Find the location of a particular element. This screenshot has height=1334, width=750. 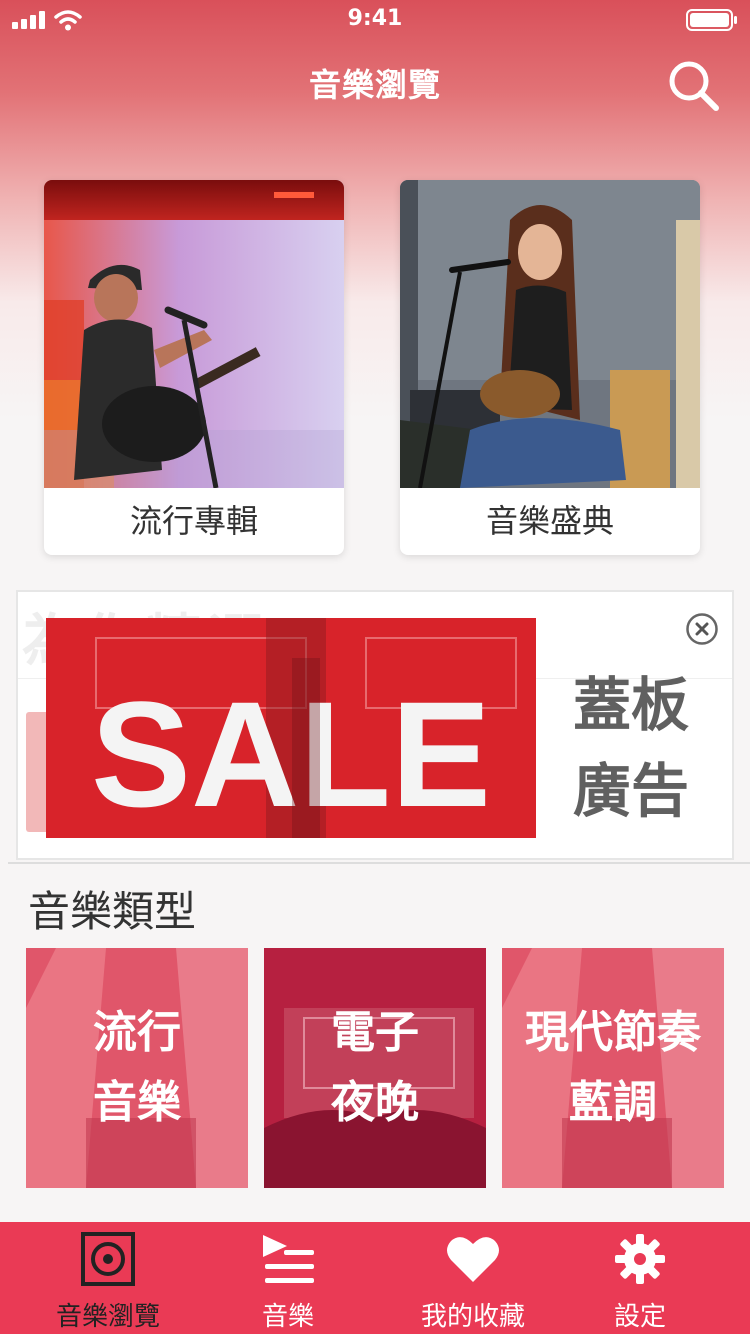

section-divider is located at coordinates (379, 863).